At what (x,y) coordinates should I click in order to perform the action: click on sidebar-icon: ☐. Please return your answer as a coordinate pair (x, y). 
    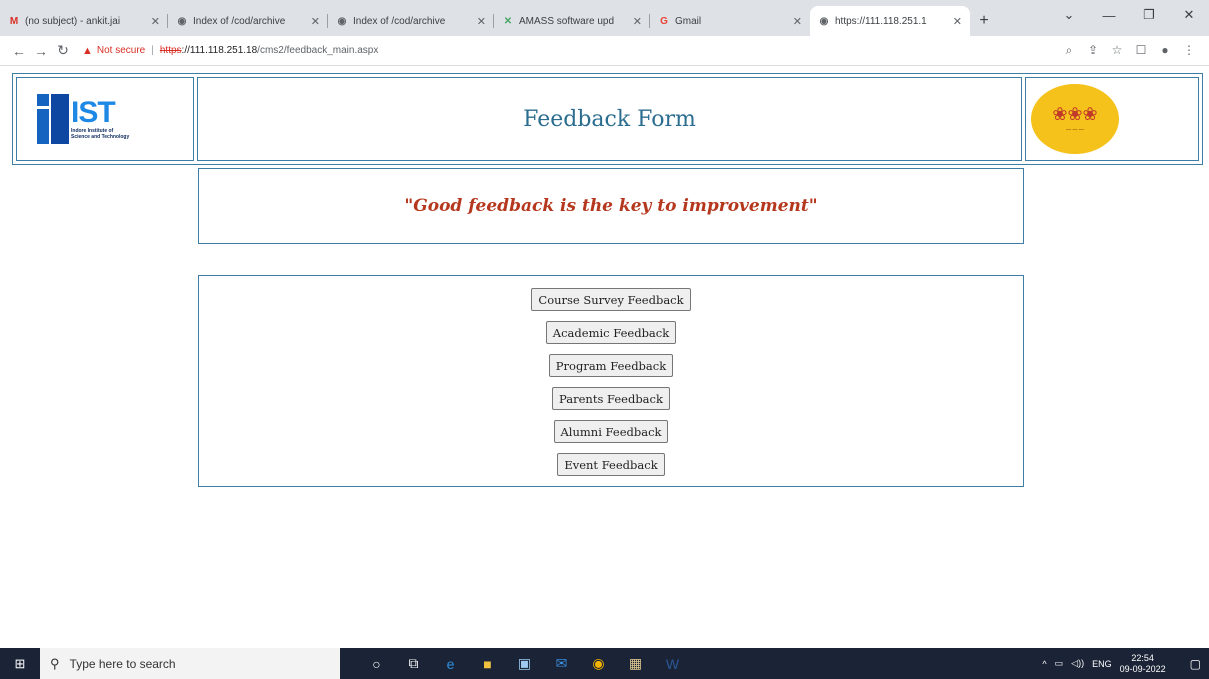
    Looking at the image, I should click on (1141, 50).